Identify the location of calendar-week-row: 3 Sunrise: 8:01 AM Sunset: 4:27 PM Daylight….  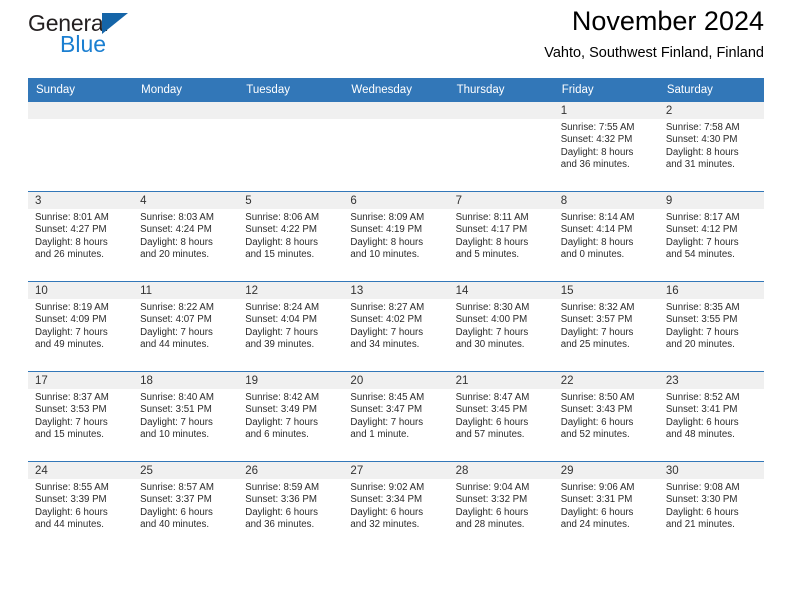
(396, 236).